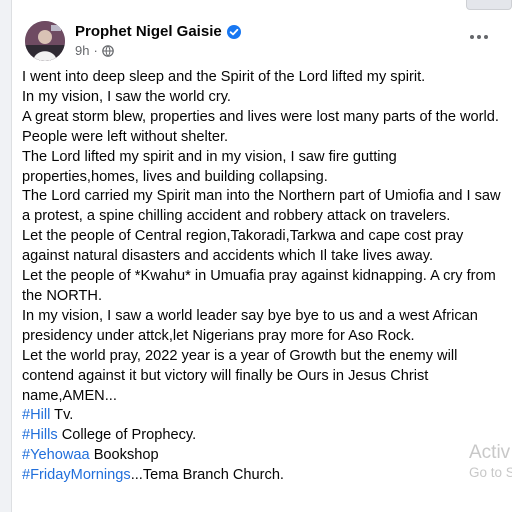 This screenshot has height=512, width=512. Describe the element at coordinates (265, 456) in the screenshot. I see `hashtag-line: #Yehowaa Bookshop` at that location.